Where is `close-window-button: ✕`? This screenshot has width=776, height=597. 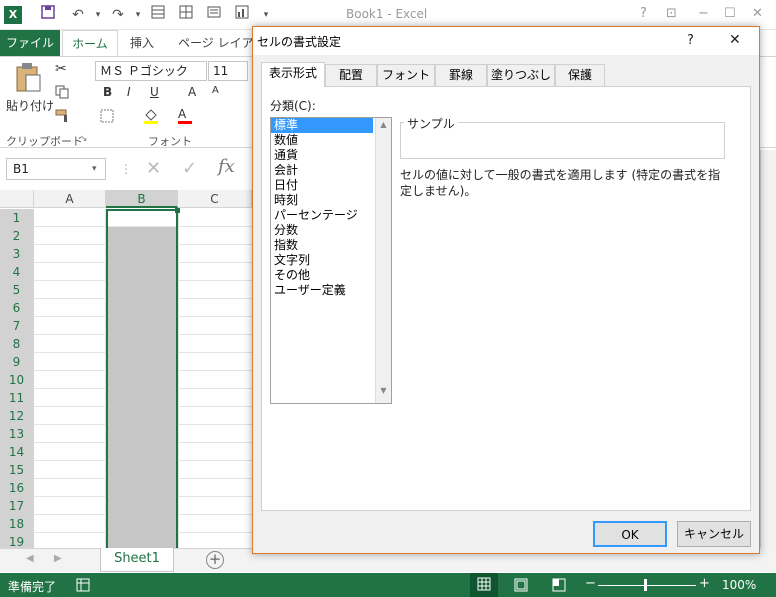 close-window-button: ✕ is located at coordinates (757, 13).